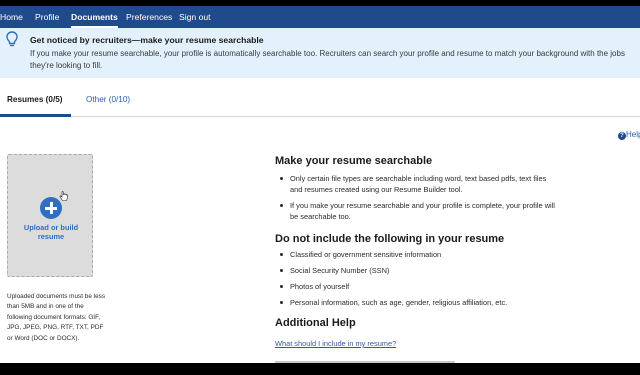 The width and height of the screenshot is (640, 375). Describe the element at coordinates (50, 215) in the screenshot. I see `upload-resume-button: Upload or build resume` at that location.